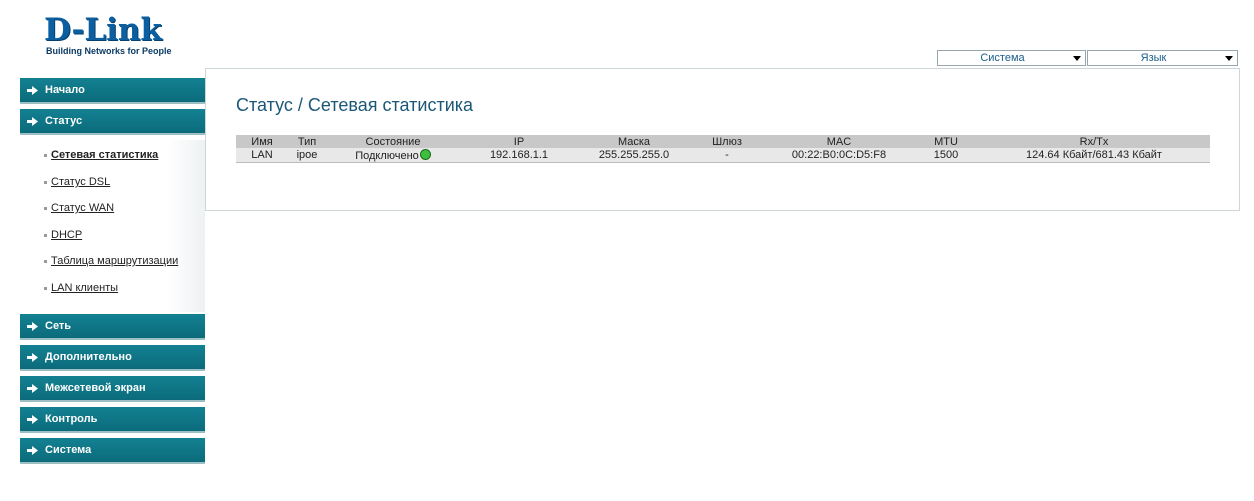 The height and width of the screenshot is (501, 1254). Describe the element at coordinates (104, 155) in the screenshot. I see `submenu-link: Сетевая статистика` at that location.